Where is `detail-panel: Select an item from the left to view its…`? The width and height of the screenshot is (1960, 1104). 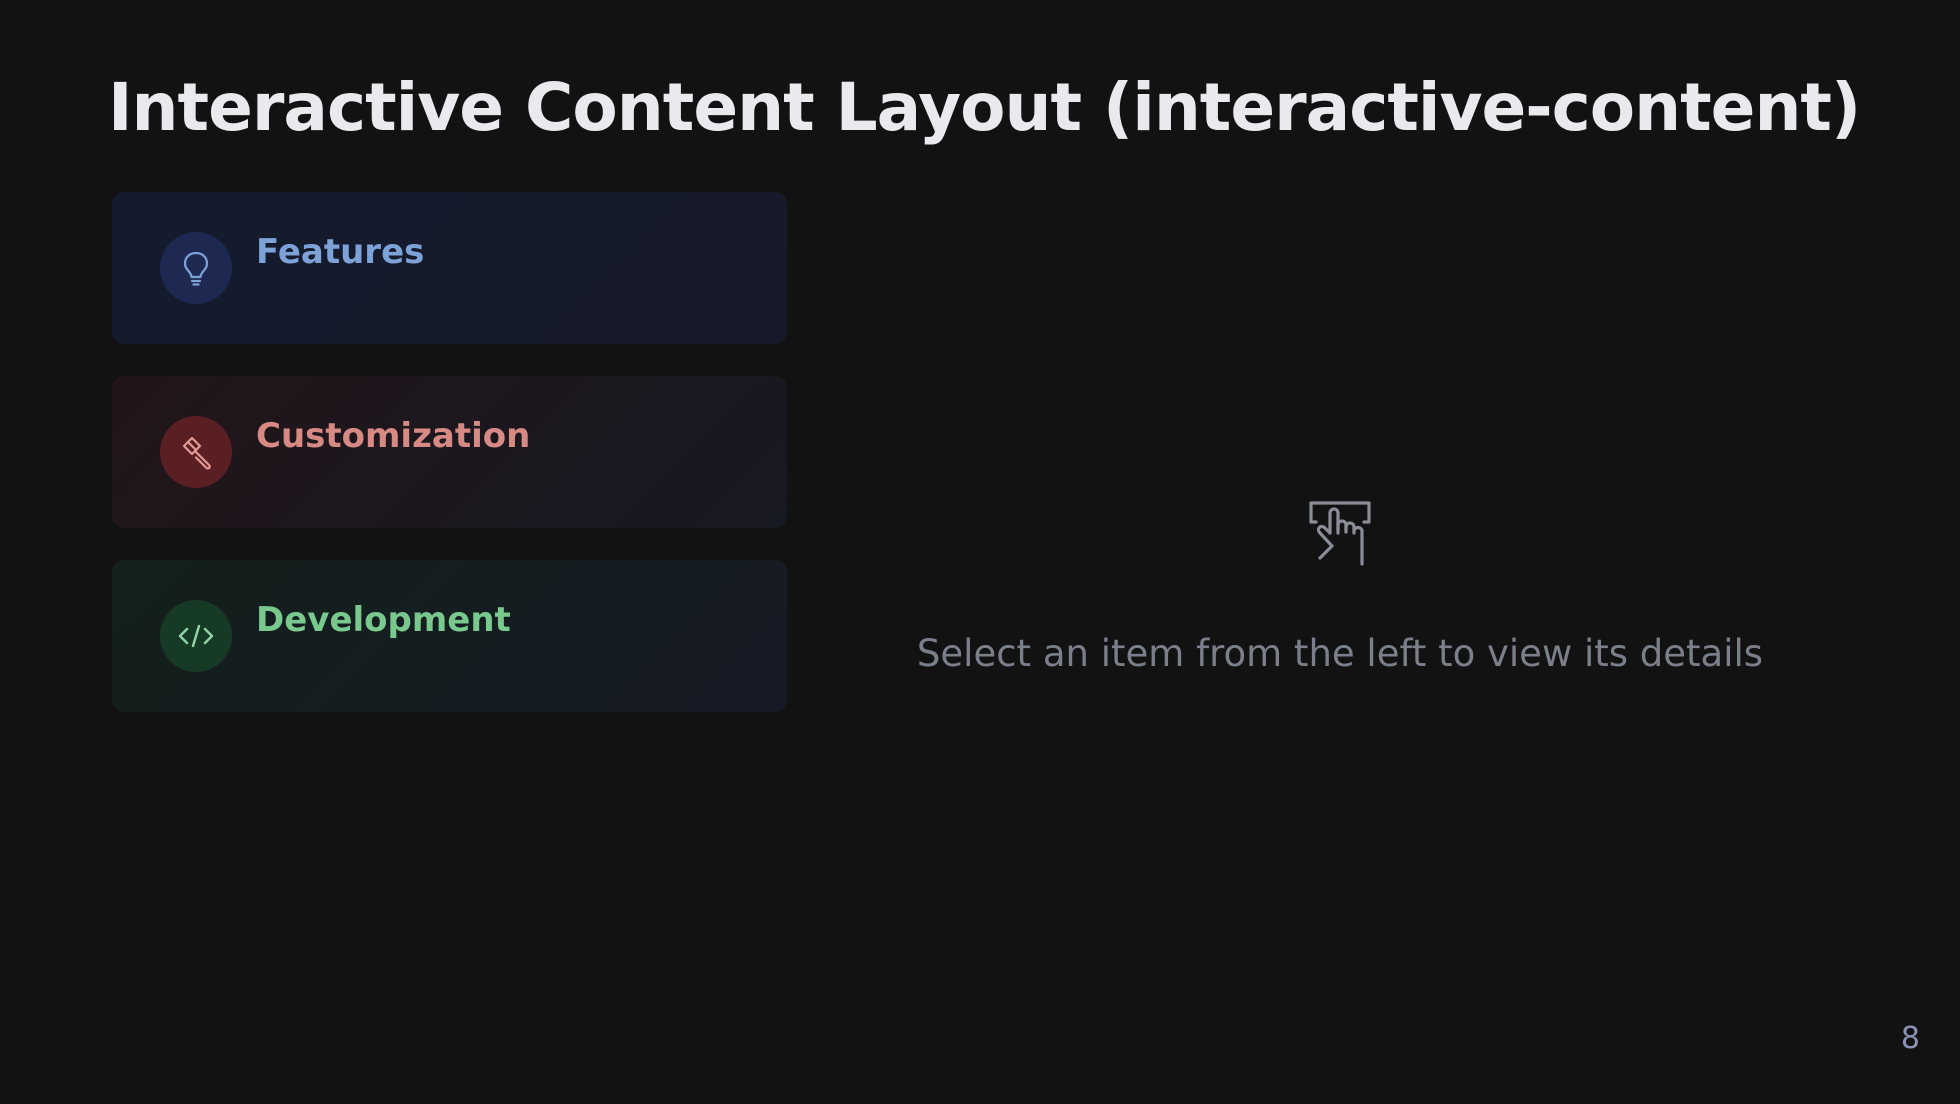 detail-panel: Select an item from the left to view its… is located at coordinates (1340, 590).